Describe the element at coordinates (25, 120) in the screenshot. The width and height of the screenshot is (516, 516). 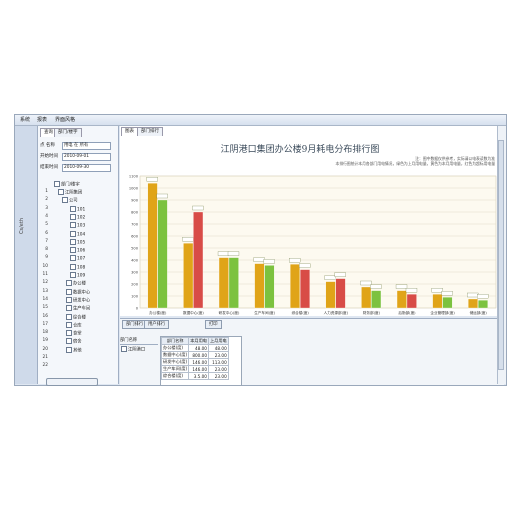
I see `menu-system: 系统` at that location.